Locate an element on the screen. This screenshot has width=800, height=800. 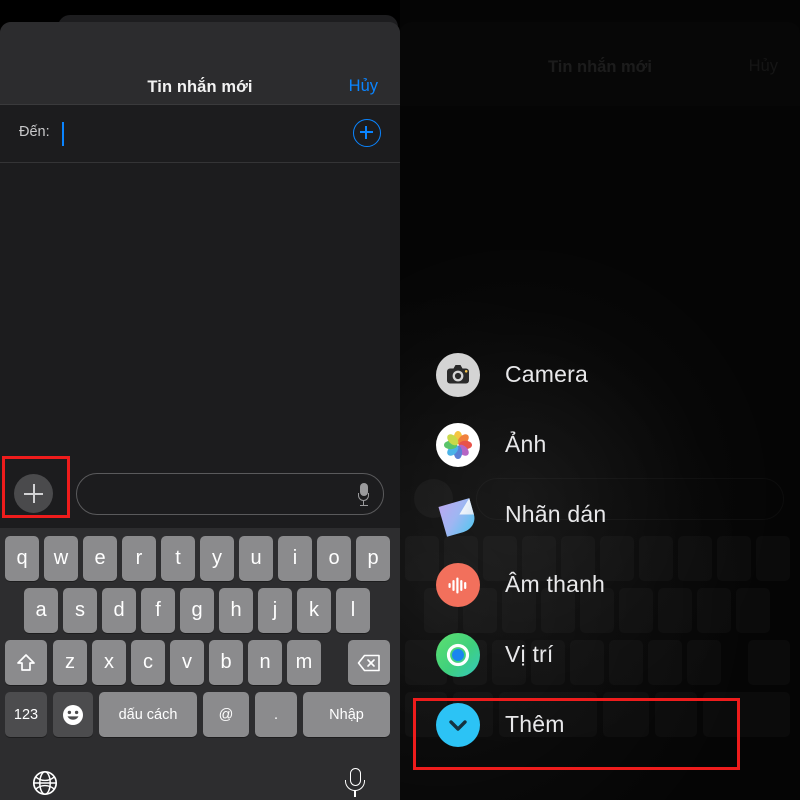
recipient-label: Đến: is located at coordinates (34, 132).